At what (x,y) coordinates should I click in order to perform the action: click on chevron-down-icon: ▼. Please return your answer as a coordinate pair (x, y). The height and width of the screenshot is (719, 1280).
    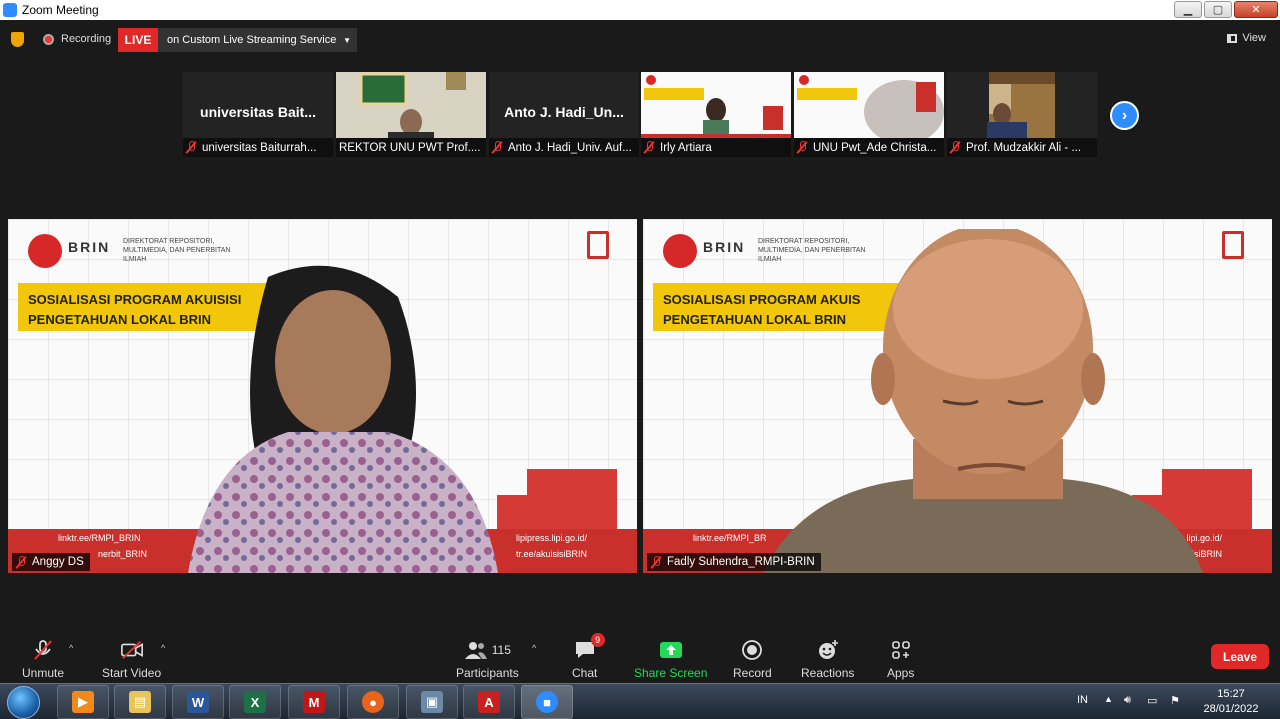
    Looking at the image, I should click on (347, 40).